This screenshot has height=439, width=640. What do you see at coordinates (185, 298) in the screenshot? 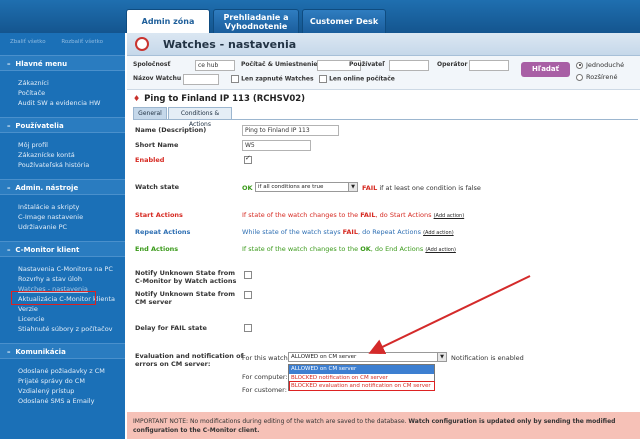
I see `notify-cm-label: Notify Unknown State from CM server` at bounding box center [185, 298].